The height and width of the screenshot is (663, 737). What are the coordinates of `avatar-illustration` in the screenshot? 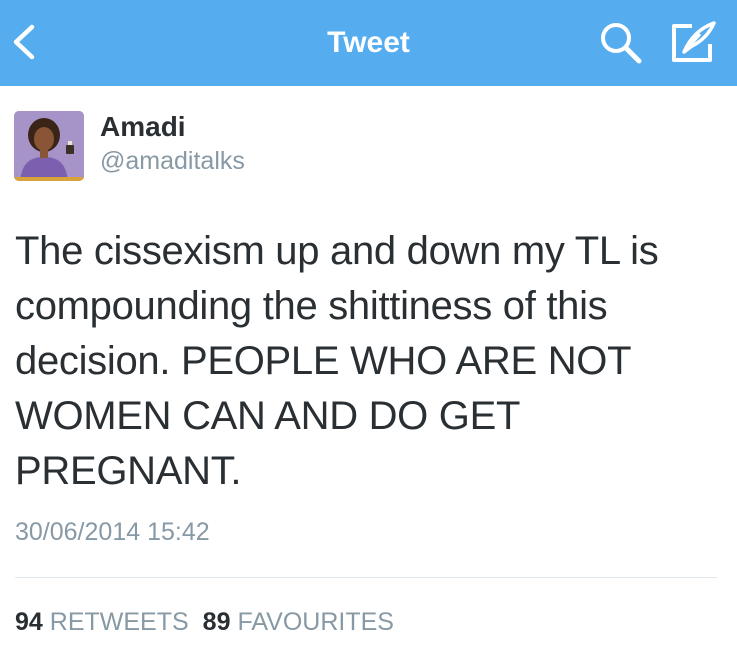 It's located at (49, 146).